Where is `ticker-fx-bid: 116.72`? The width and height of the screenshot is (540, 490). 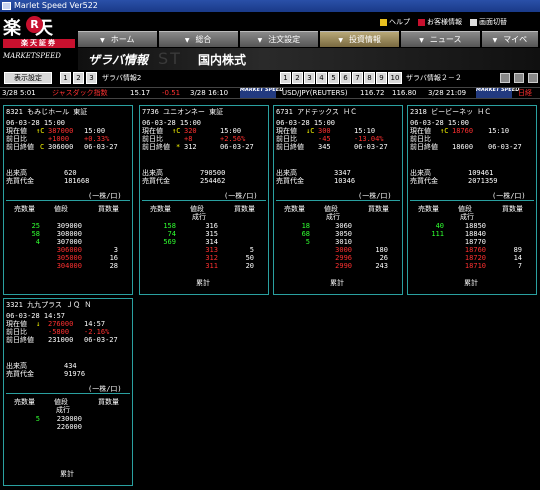 ticker-fx-bid: 116.72 is located at coordinates (372, 93).